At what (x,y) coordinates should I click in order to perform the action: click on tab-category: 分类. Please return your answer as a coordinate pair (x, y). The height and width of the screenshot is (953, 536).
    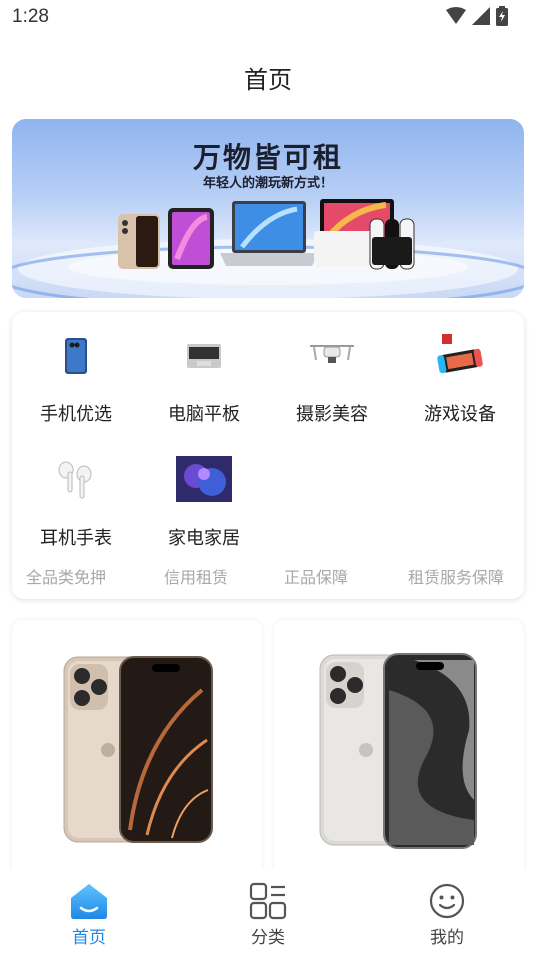
    Looking at the image, I should click on (268, 910).